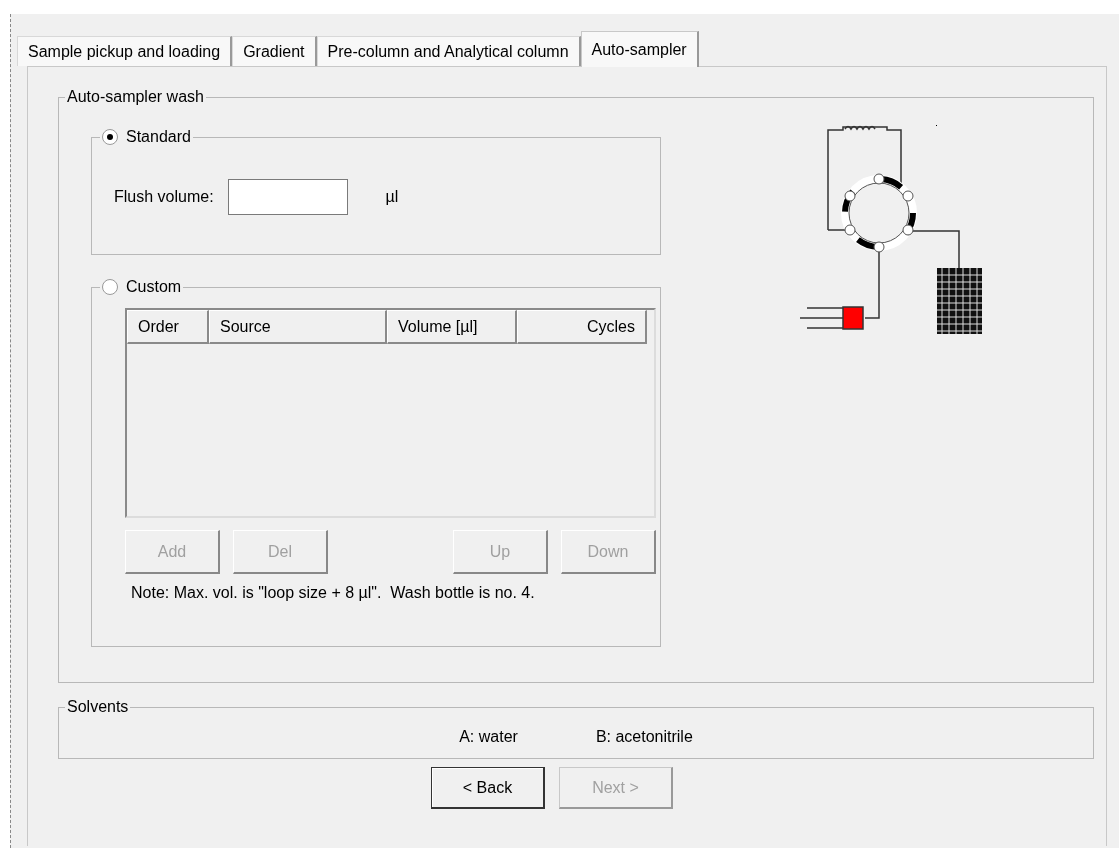 The width and height of the screenshot is (1119, 848). What do you see at coordinates (333, 593) in the screenshot?
I see `note-text: Note: Max. vol. is "loop size + 8 µl". Wash bottle is no. 4.` at bounding box center [333, 593].